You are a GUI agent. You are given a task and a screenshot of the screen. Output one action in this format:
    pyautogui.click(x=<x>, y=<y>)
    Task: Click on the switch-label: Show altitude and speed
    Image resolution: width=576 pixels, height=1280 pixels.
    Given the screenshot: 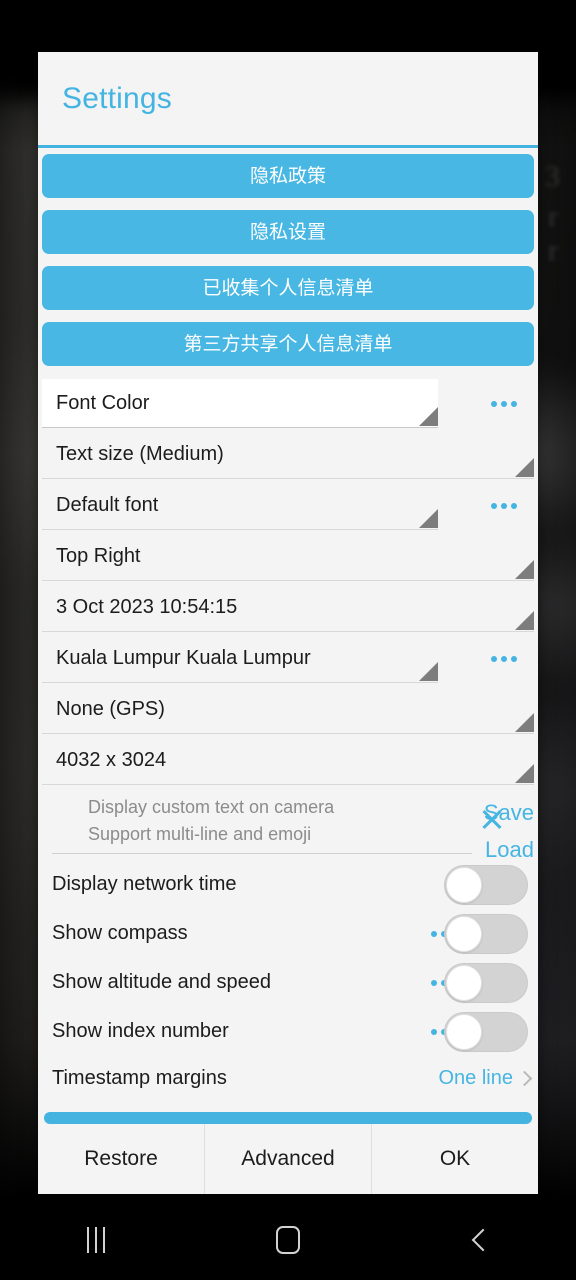 What is the action you would take?
    pyautogui.click(x=162, y=982)
    